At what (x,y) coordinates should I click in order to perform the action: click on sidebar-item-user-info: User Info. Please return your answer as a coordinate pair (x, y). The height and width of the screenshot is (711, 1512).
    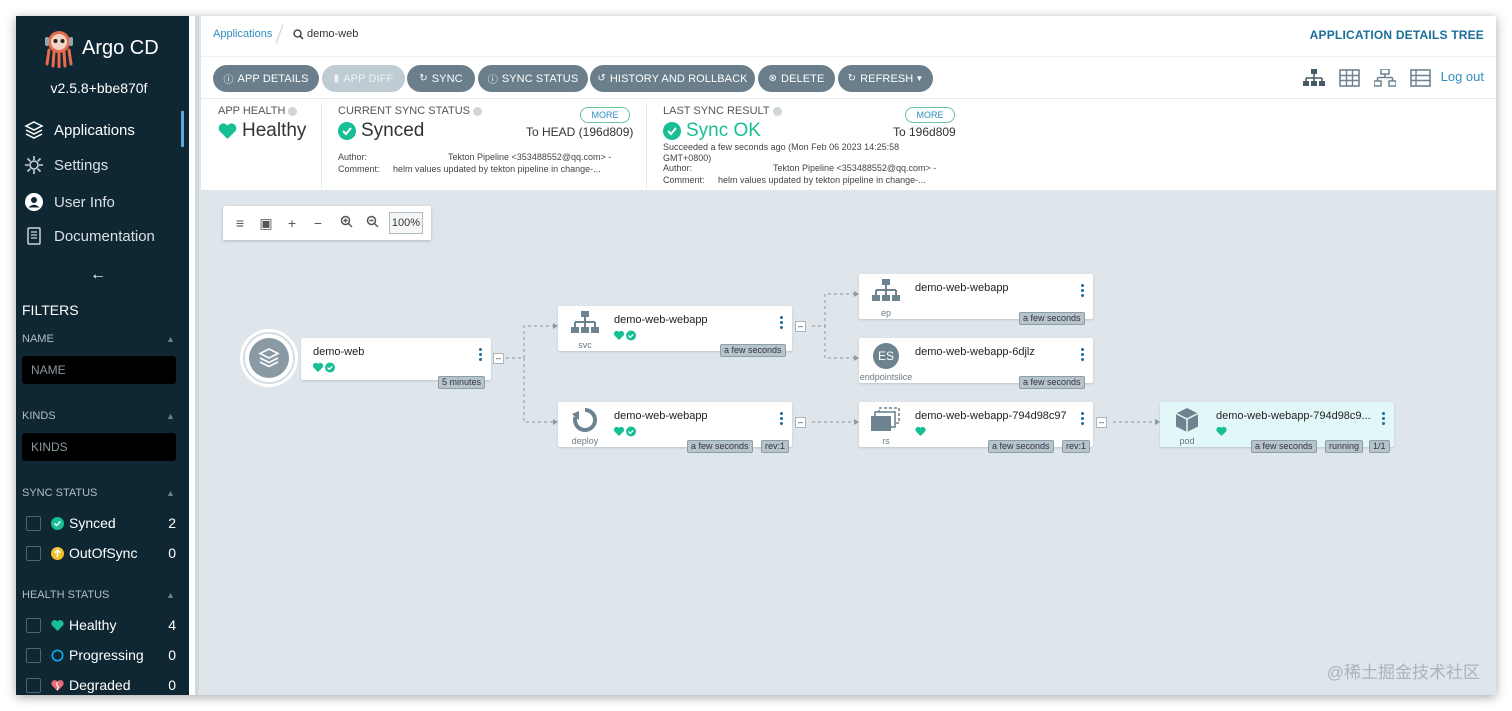
    Looking at the image, I should click on (104, 202).